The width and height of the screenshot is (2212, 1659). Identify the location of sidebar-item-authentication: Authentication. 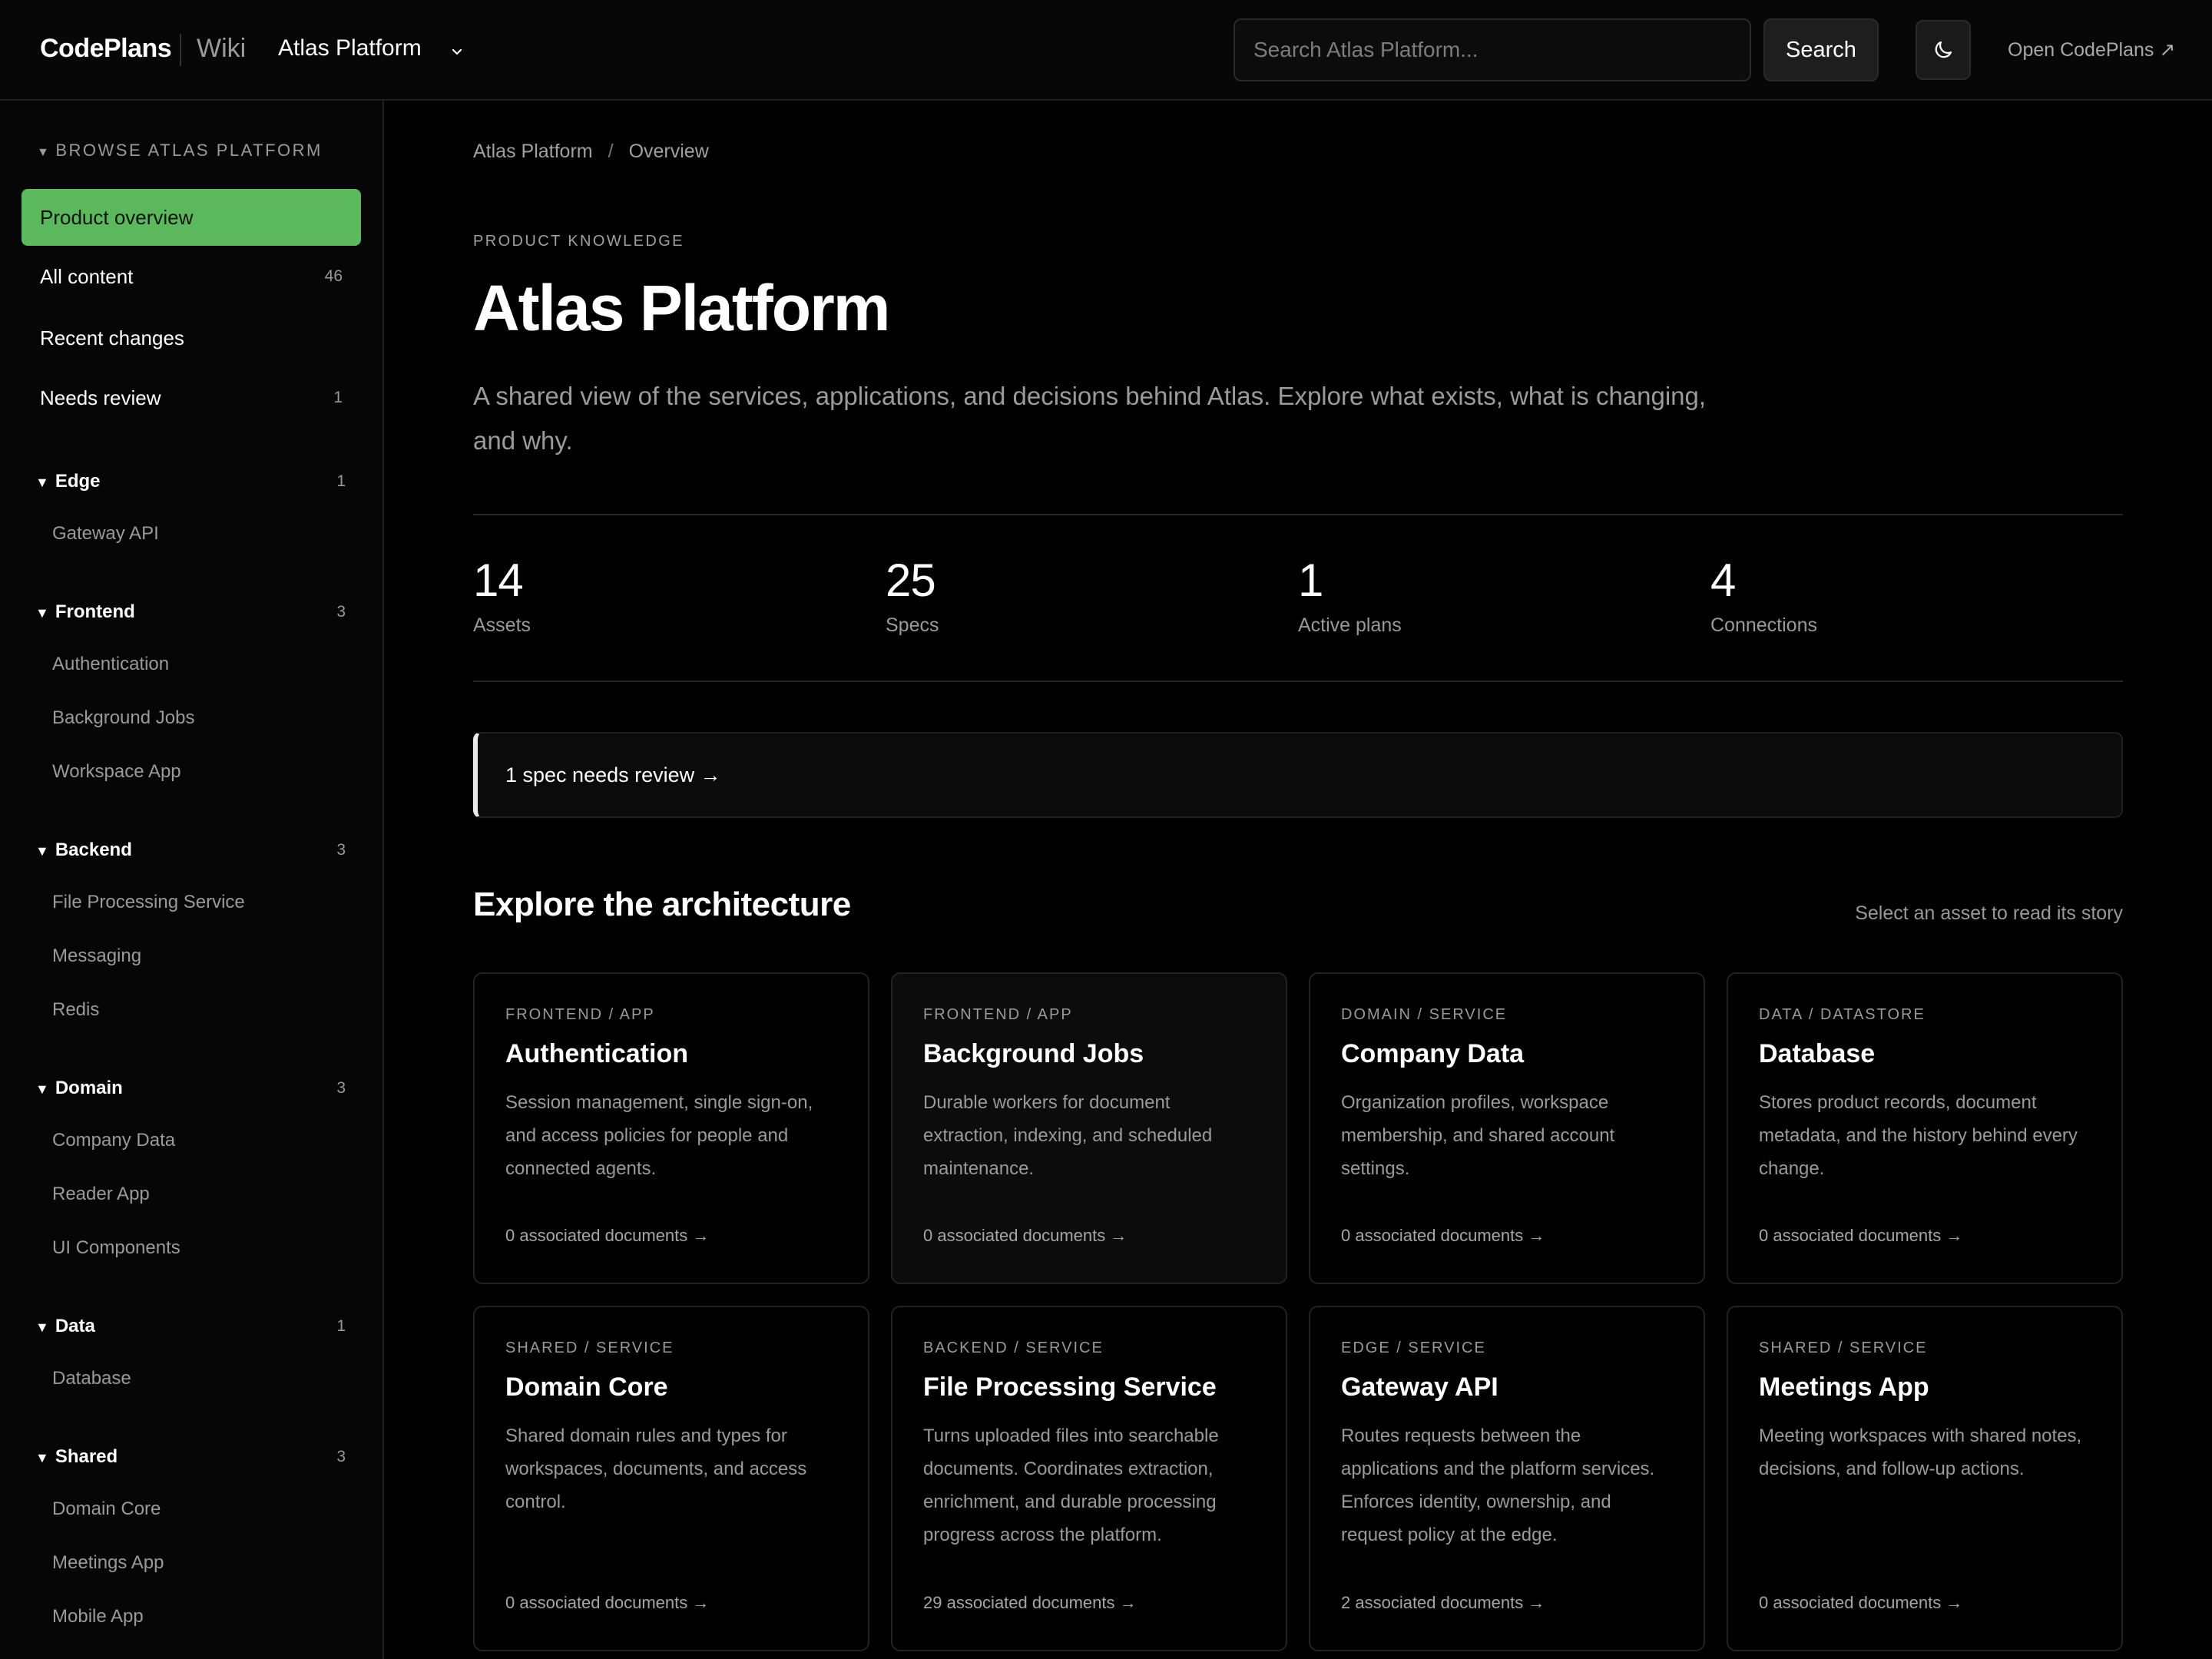
(111, 665).